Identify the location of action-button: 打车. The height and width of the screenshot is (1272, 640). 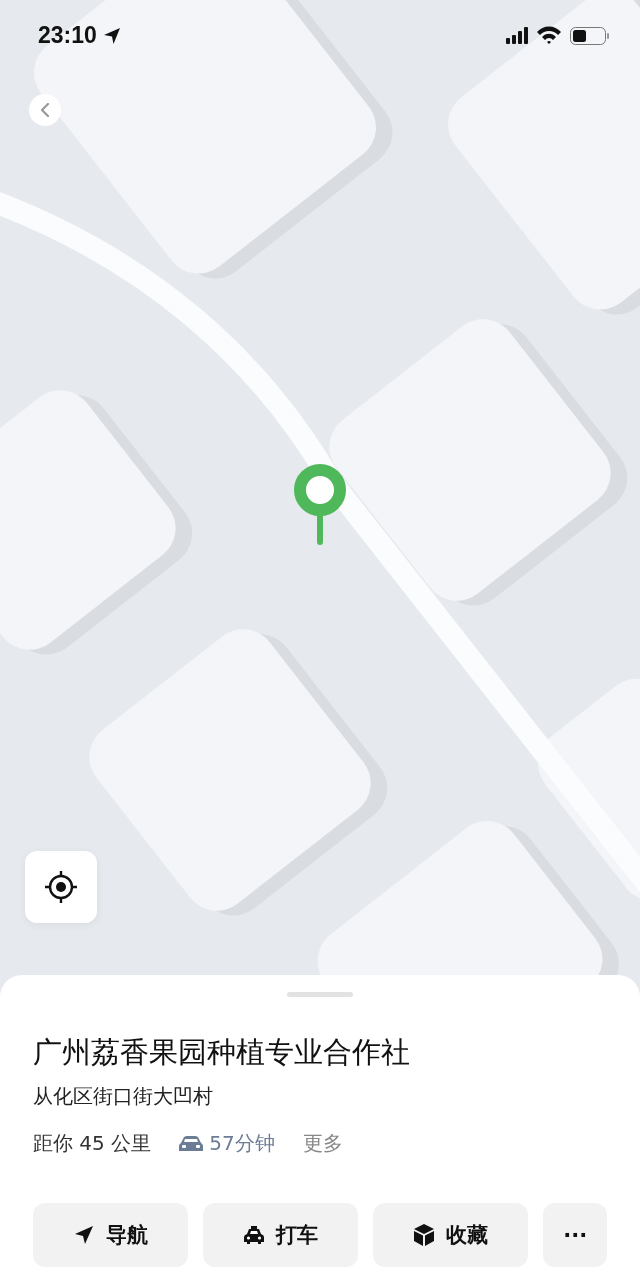
(281, 1235).